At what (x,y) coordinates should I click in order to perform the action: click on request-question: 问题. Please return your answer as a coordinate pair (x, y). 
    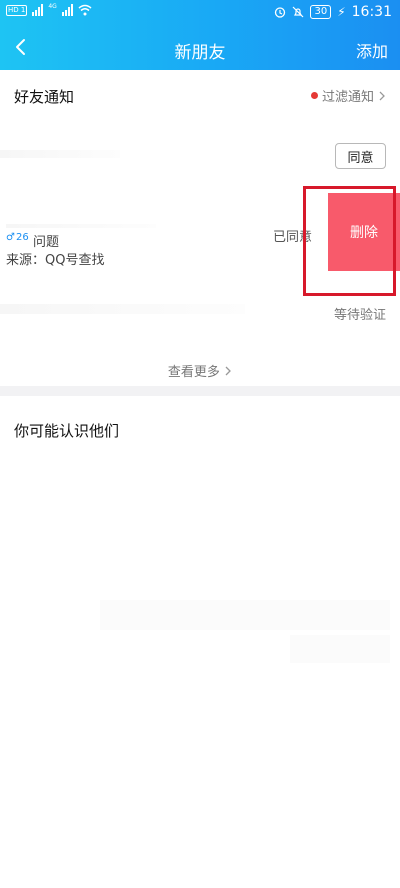
    Looking at the image, I should click on (46, 242).